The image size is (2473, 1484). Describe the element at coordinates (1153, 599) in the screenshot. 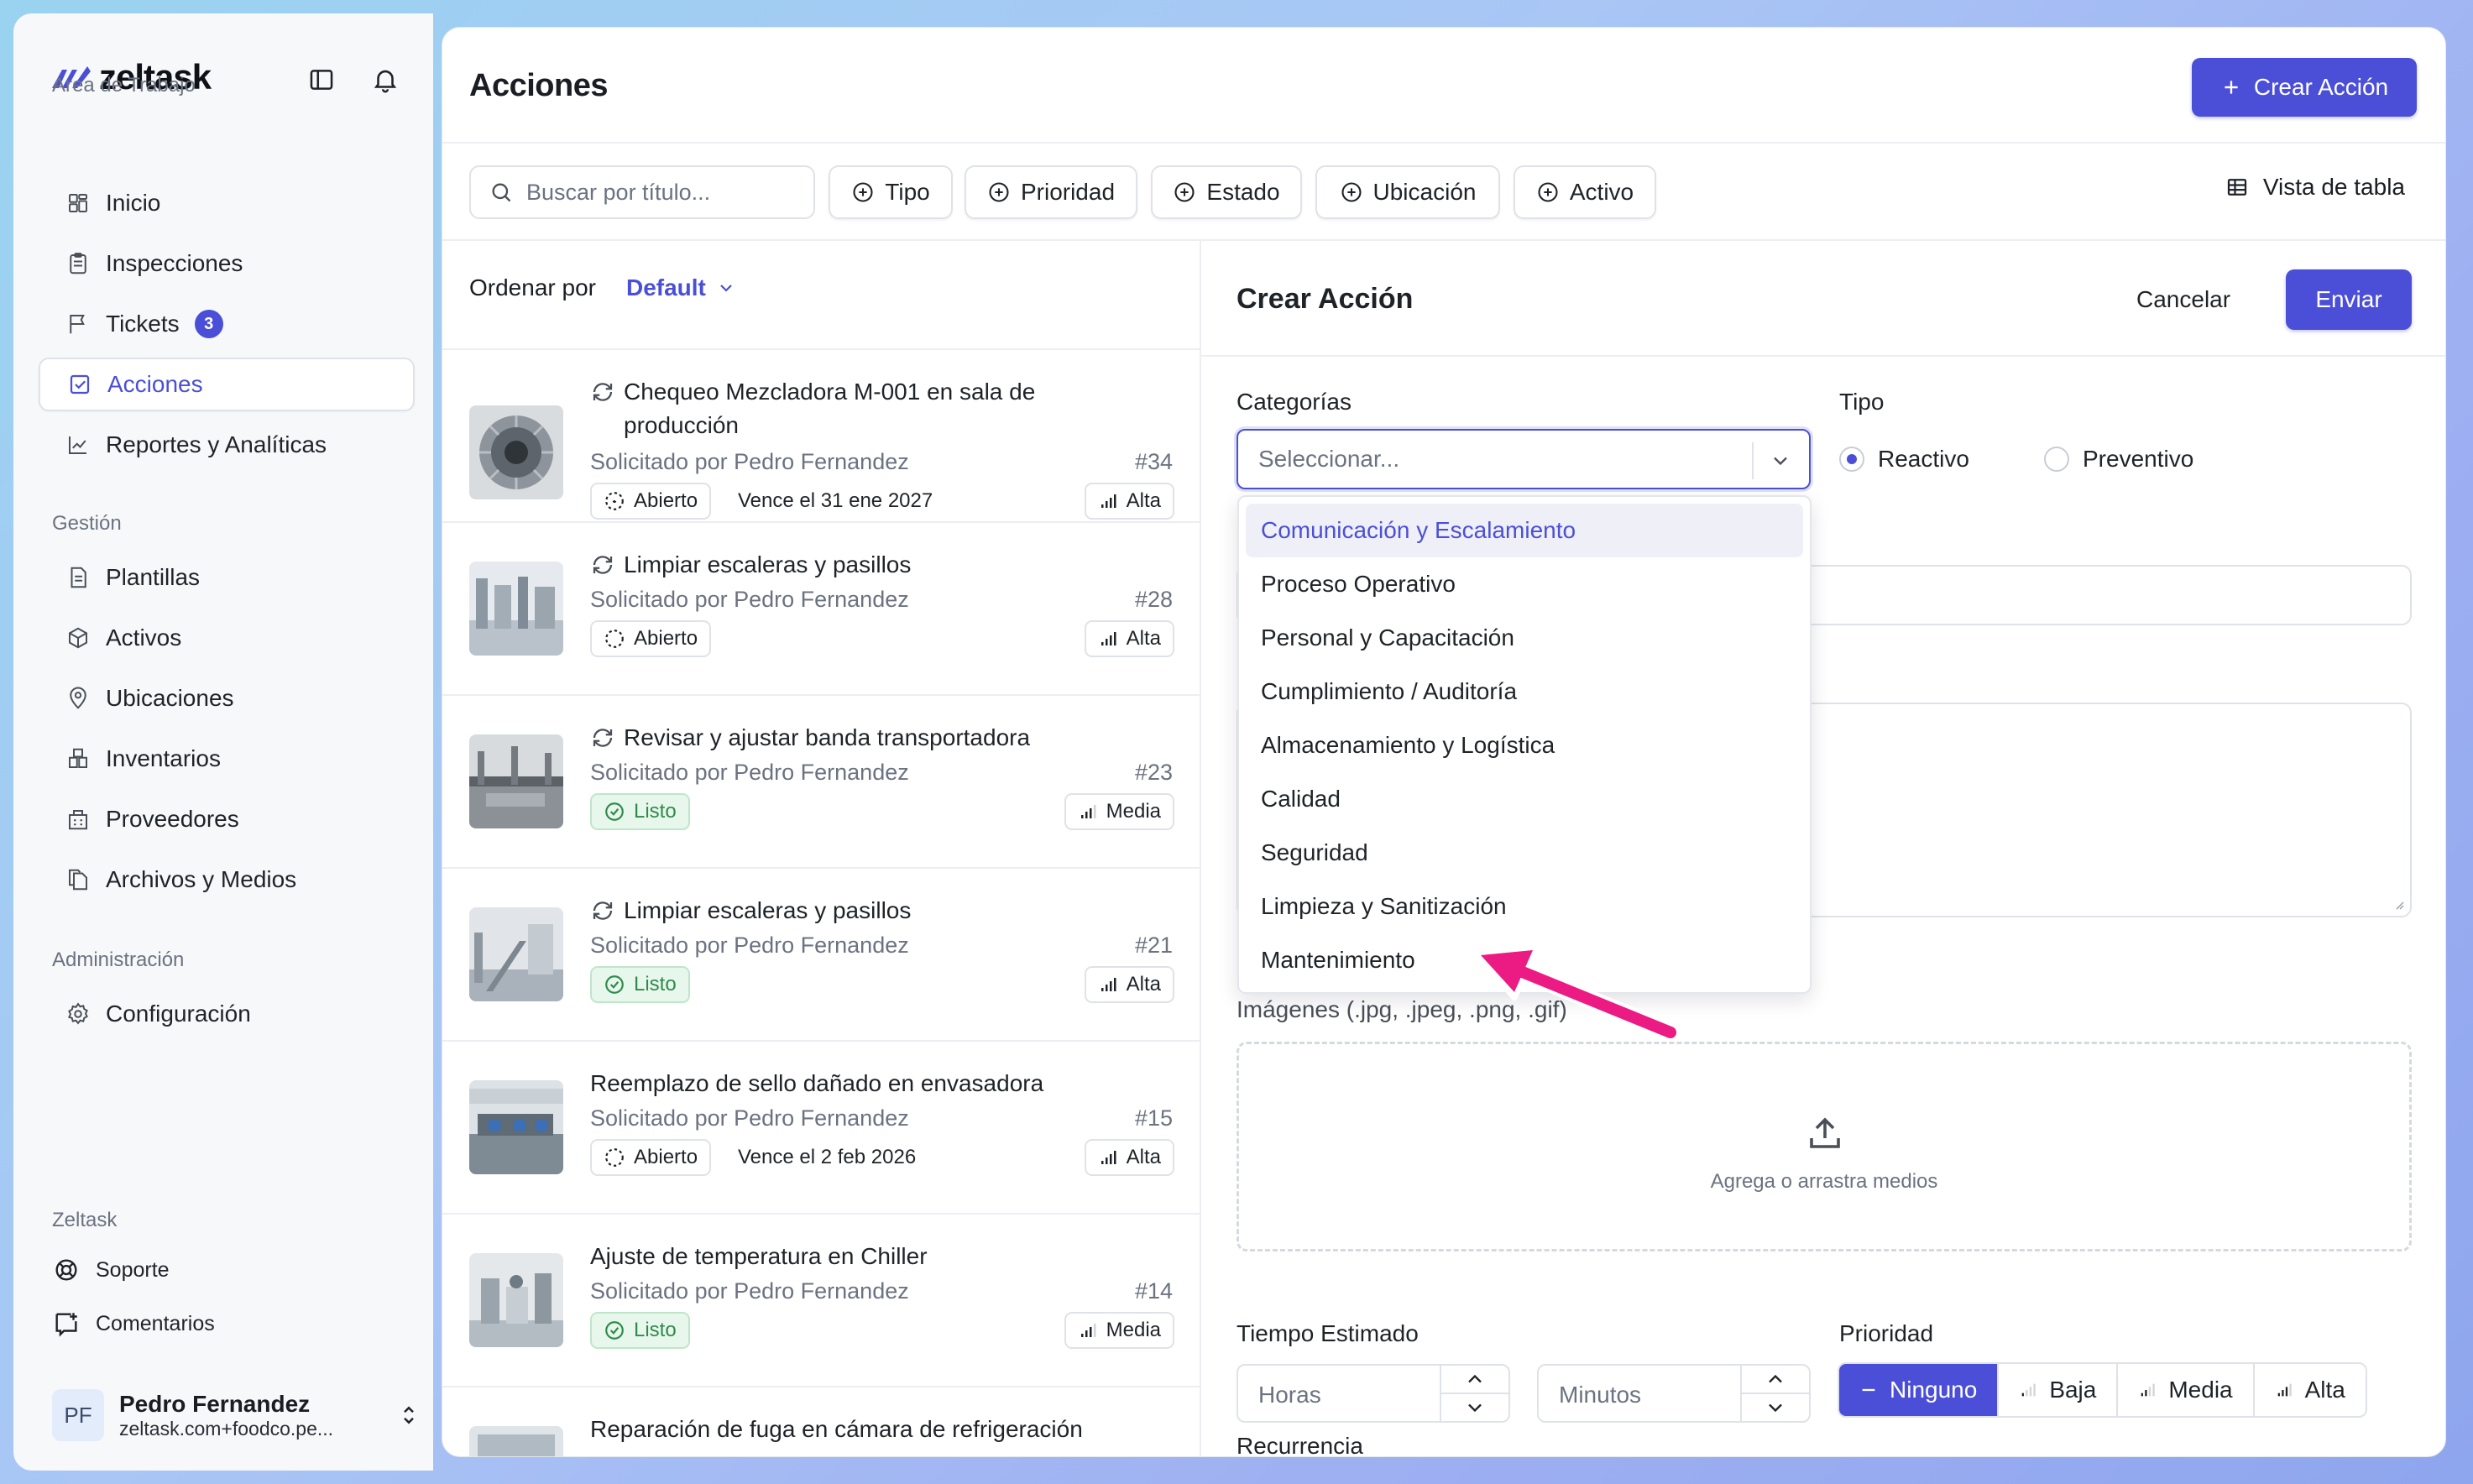

I see `action-number: #28` at that location.